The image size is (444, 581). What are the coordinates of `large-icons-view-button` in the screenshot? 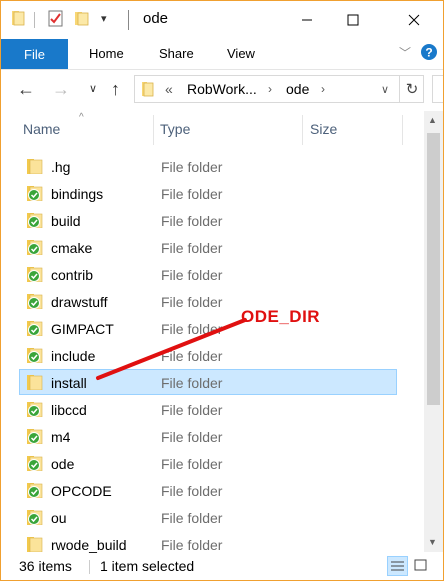 It's located at (421, 566).